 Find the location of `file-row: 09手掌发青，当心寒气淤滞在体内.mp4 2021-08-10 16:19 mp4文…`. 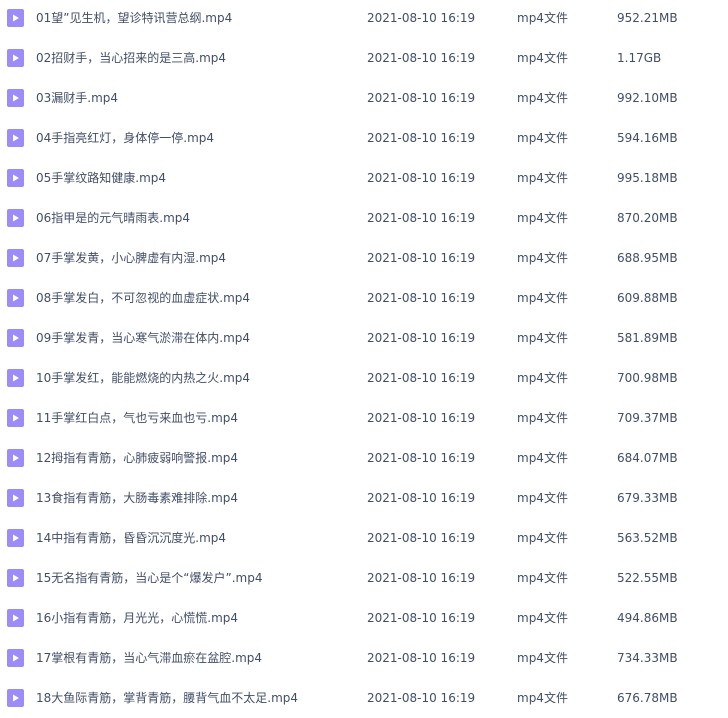

file-row: 09手掌发青，当心寒气淤滞在体内.mp4 2021-08-10 16:19 mp4文… is located at coordinates (364, 338).